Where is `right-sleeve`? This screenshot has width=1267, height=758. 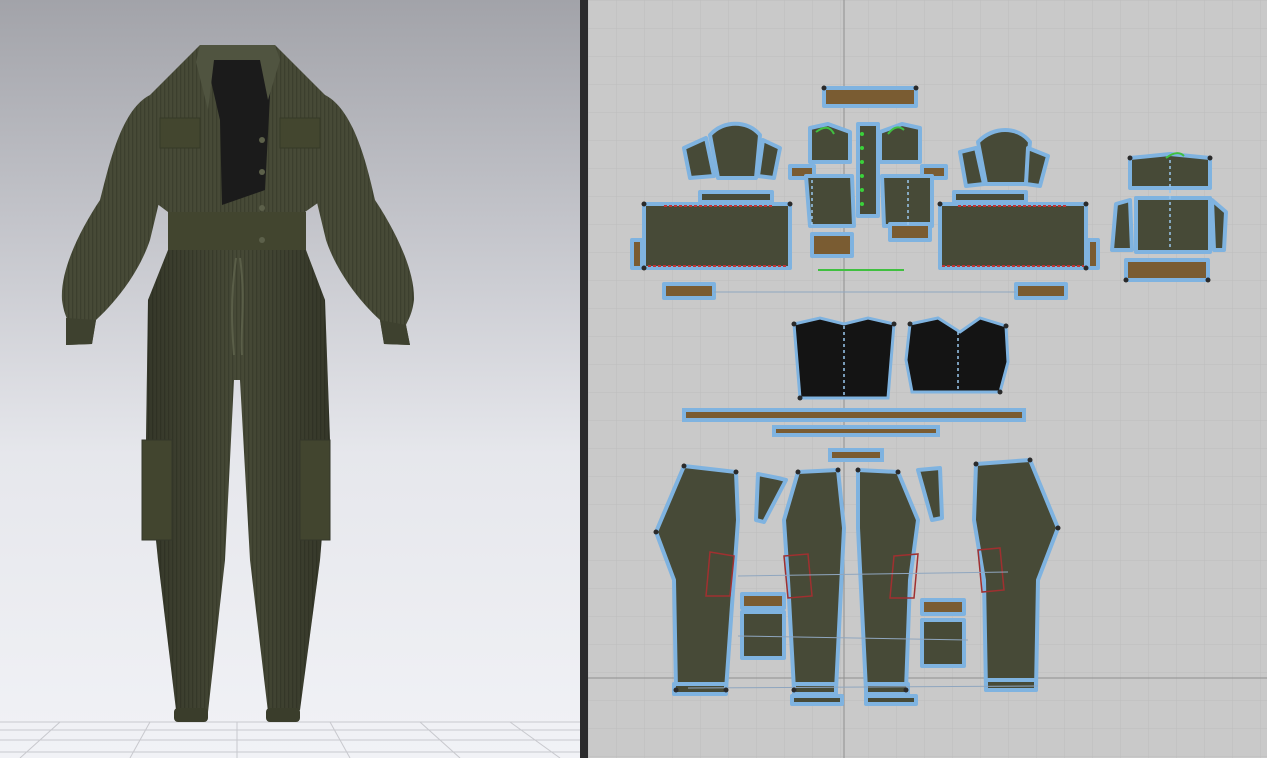 right-sleeve is located at coordinates (364, 220).